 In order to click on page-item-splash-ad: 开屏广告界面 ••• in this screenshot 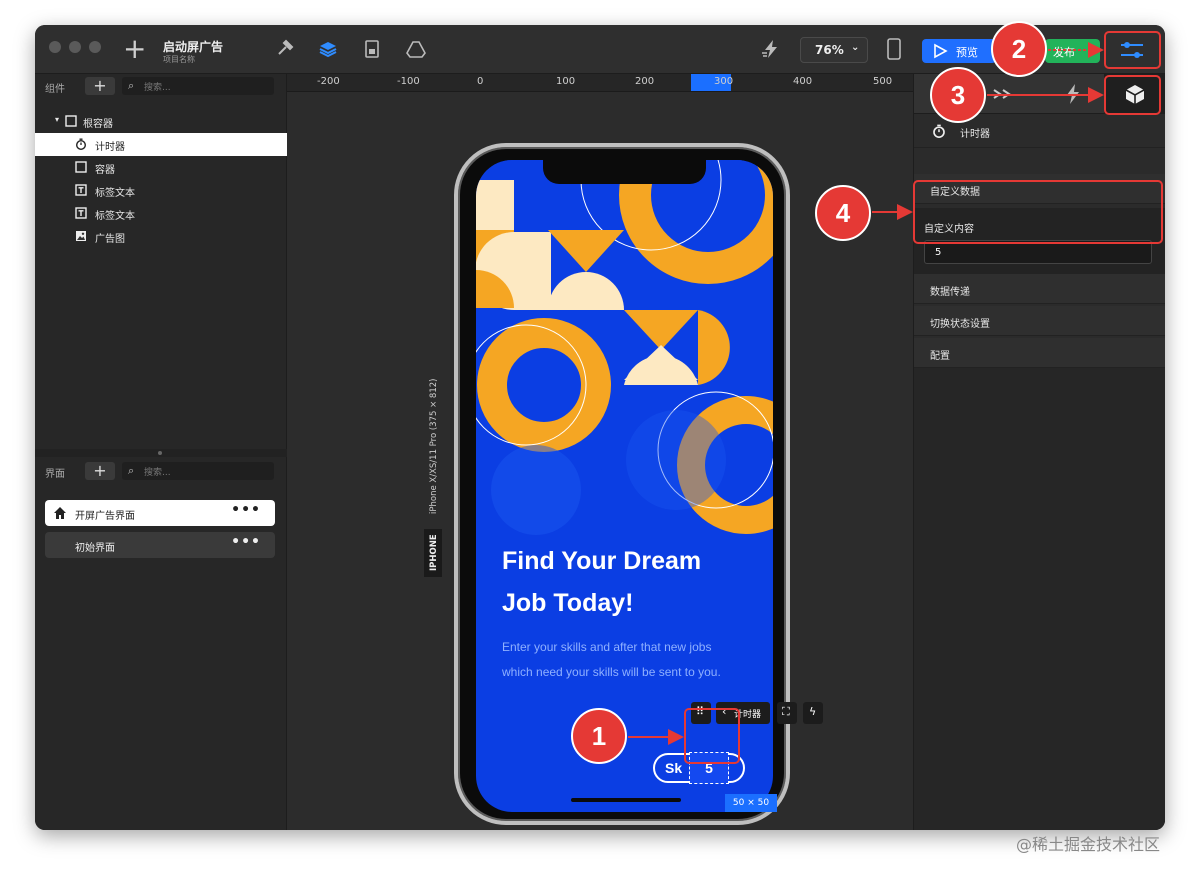, I will do `click(160, 513)`.